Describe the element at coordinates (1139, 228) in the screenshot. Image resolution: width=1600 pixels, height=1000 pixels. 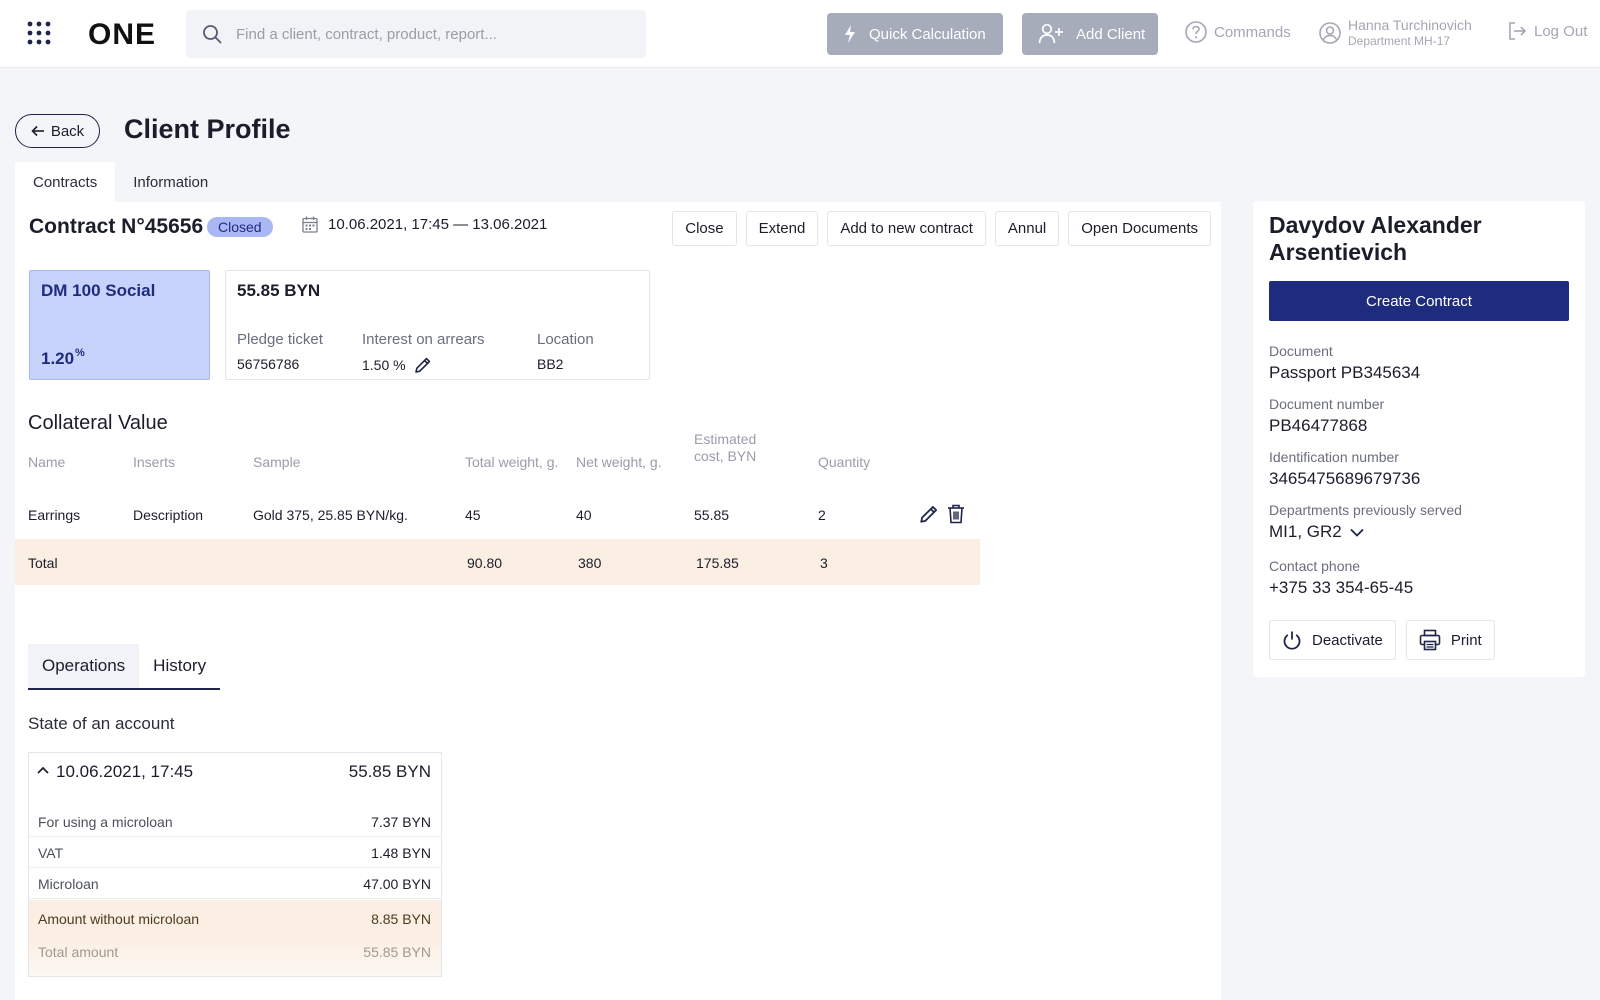
I see `open-documents-button: Open Documents` at that location.